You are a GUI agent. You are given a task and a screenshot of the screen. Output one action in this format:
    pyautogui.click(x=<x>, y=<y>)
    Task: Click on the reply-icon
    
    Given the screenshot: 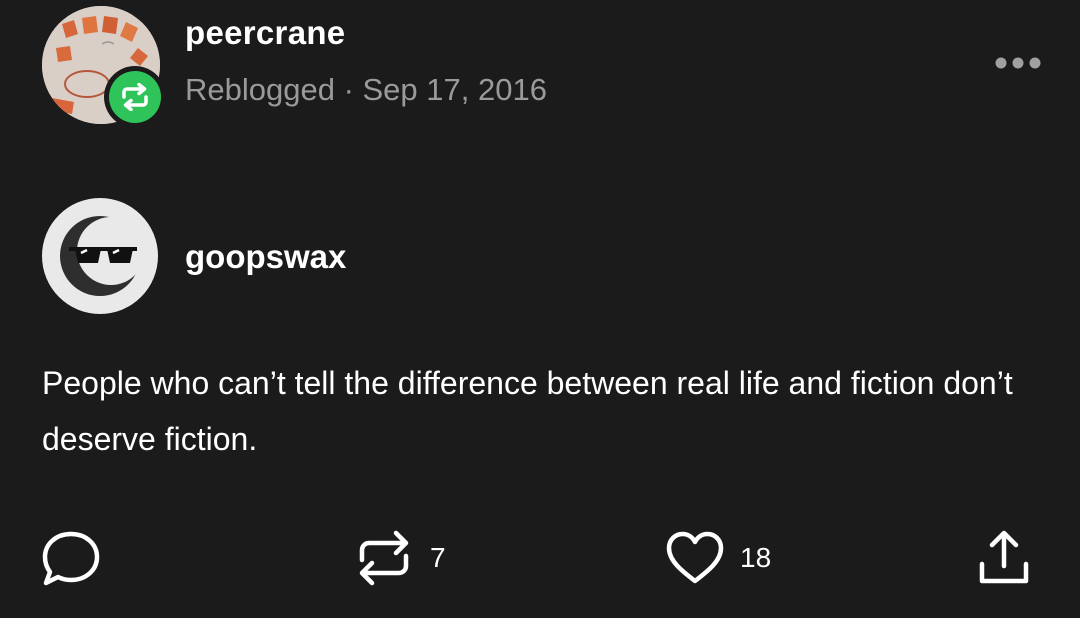 What is the action you would take?
    pyautogui.click(x=71, y=558)
    